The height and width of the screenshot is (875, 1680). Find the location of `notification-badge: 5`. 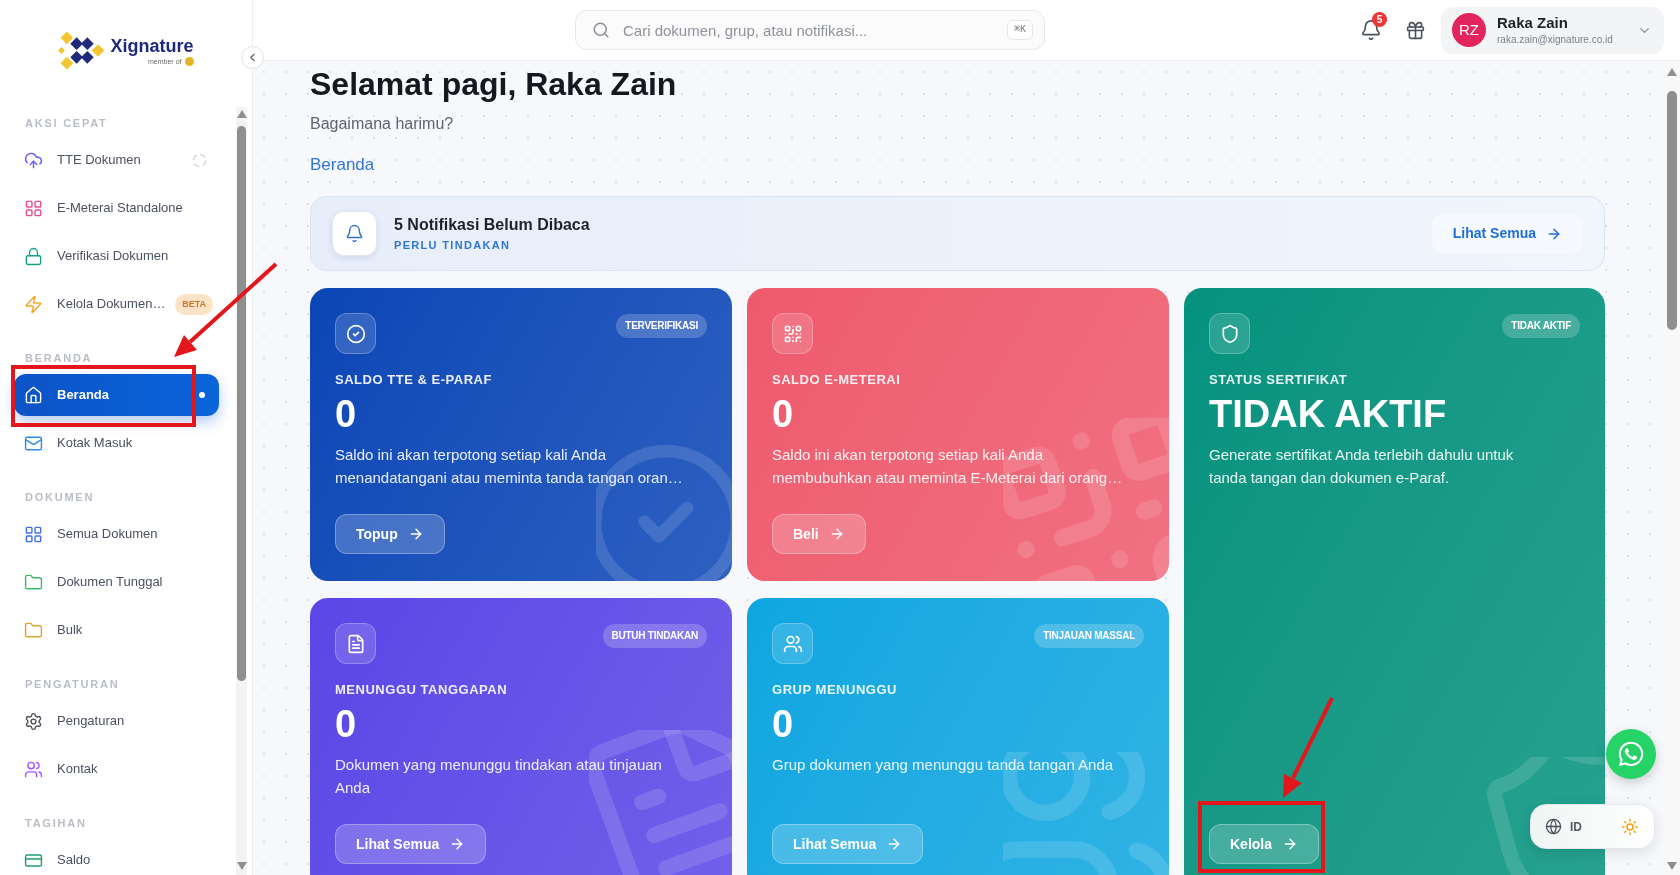

notification-badge: 5 is located at coordinates (1379, 19).